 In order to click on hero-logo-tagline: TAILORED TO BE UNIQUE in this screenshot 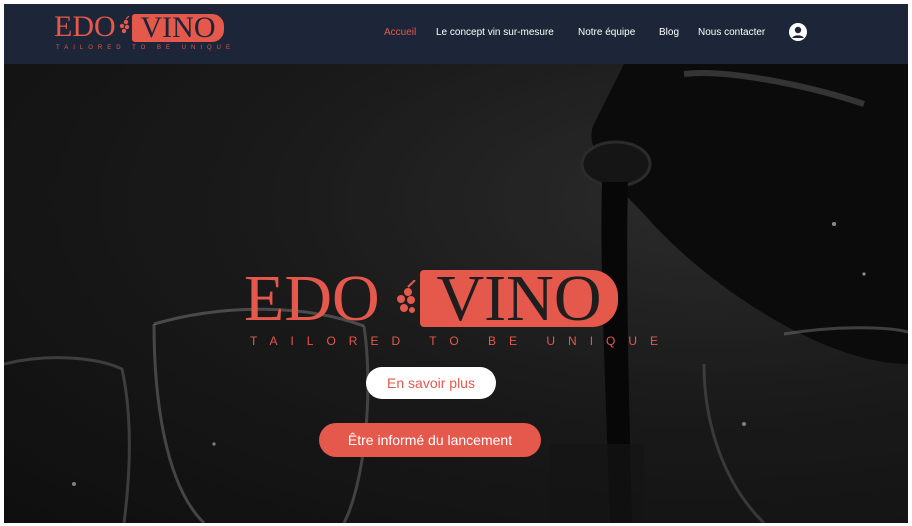, I will do `click(461, 341)`.